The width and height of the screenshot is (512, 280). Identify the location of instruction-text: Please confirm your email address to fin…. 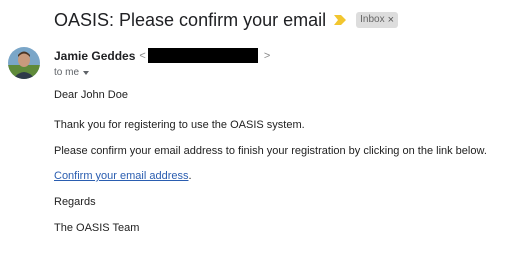
(270, 151).